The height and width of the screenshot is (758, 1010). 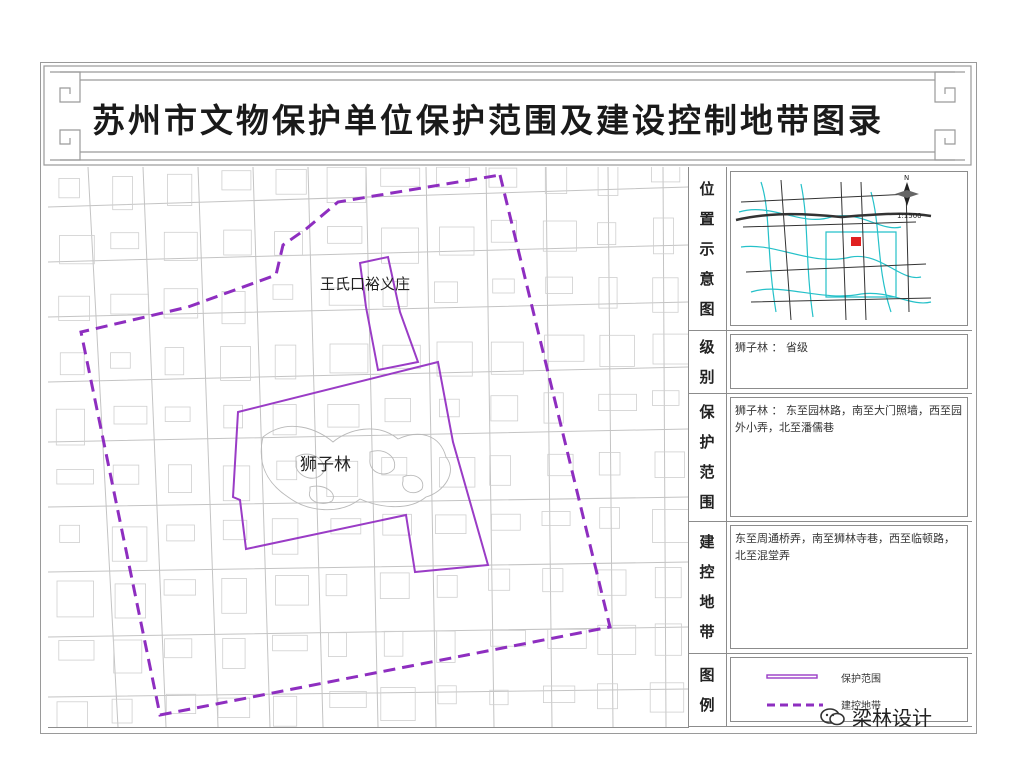 I want to click on protection-text: 狮子林 ： 东至园林路，南至大门照墙，西至园外小弄，北至潘儒巷, so click(x=849, y=457).